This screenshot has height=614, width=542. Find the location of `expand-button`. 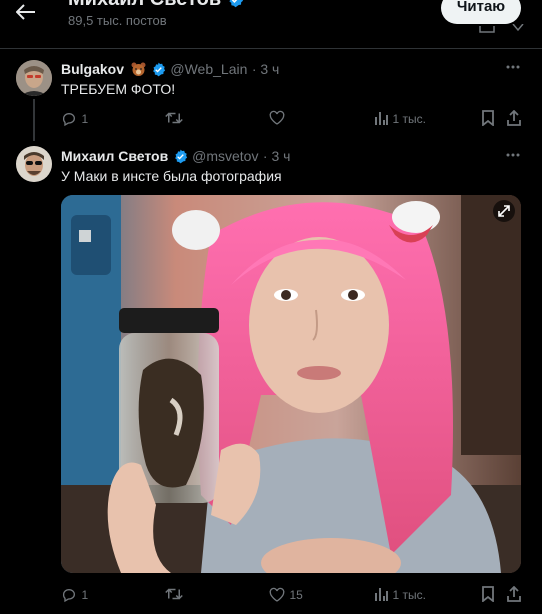

expand-button is located at coordinates (504, 211).